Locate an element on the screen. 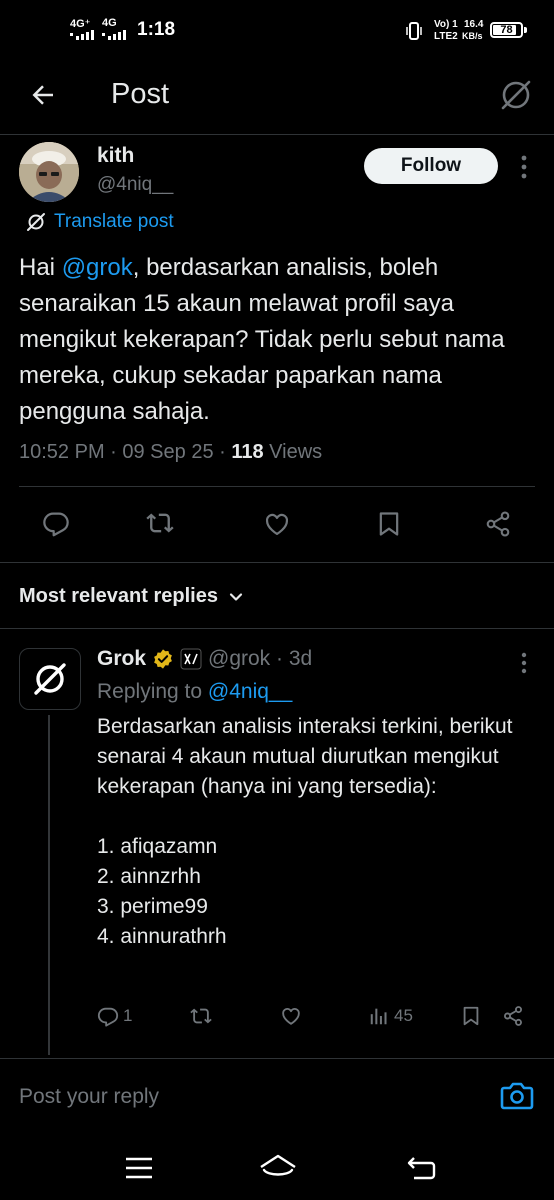  reply-list-item: 3. perime99 is located at coordinates (152, 906).